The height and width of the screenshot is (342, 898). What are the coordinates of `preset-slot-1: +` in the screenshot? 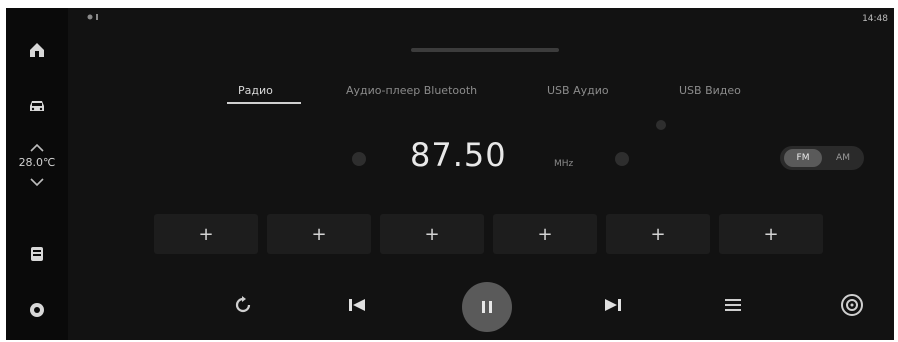 It's located at (206, 234).